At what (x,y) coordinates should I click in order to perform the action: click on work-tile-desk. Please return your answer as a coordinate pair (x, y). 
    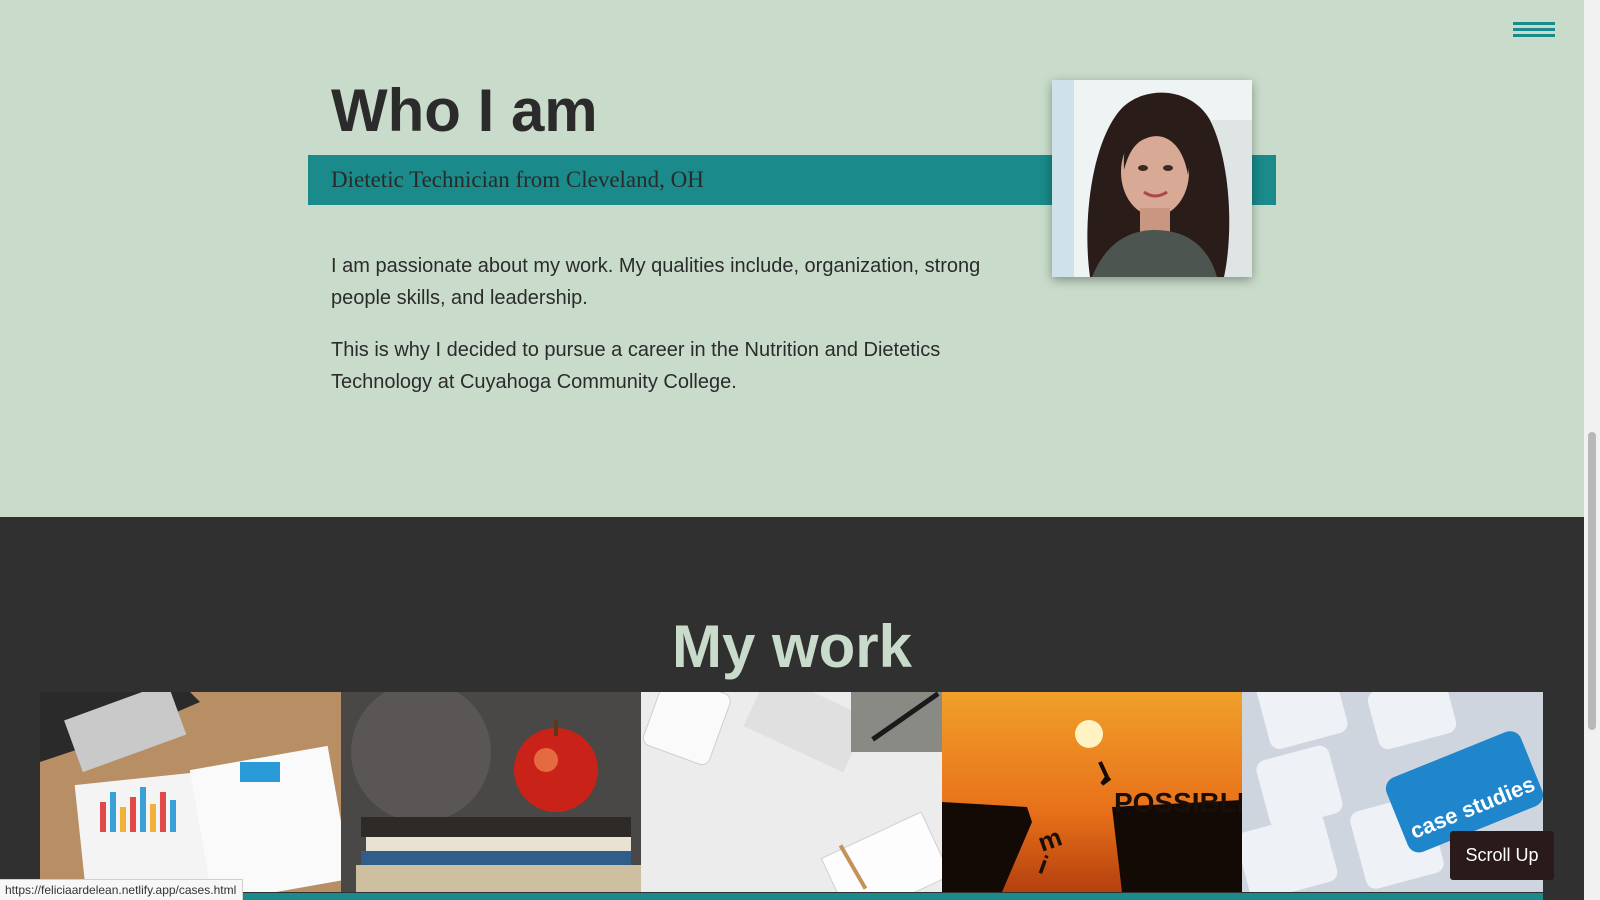
    Looking at the image, I should click on (791, 792).